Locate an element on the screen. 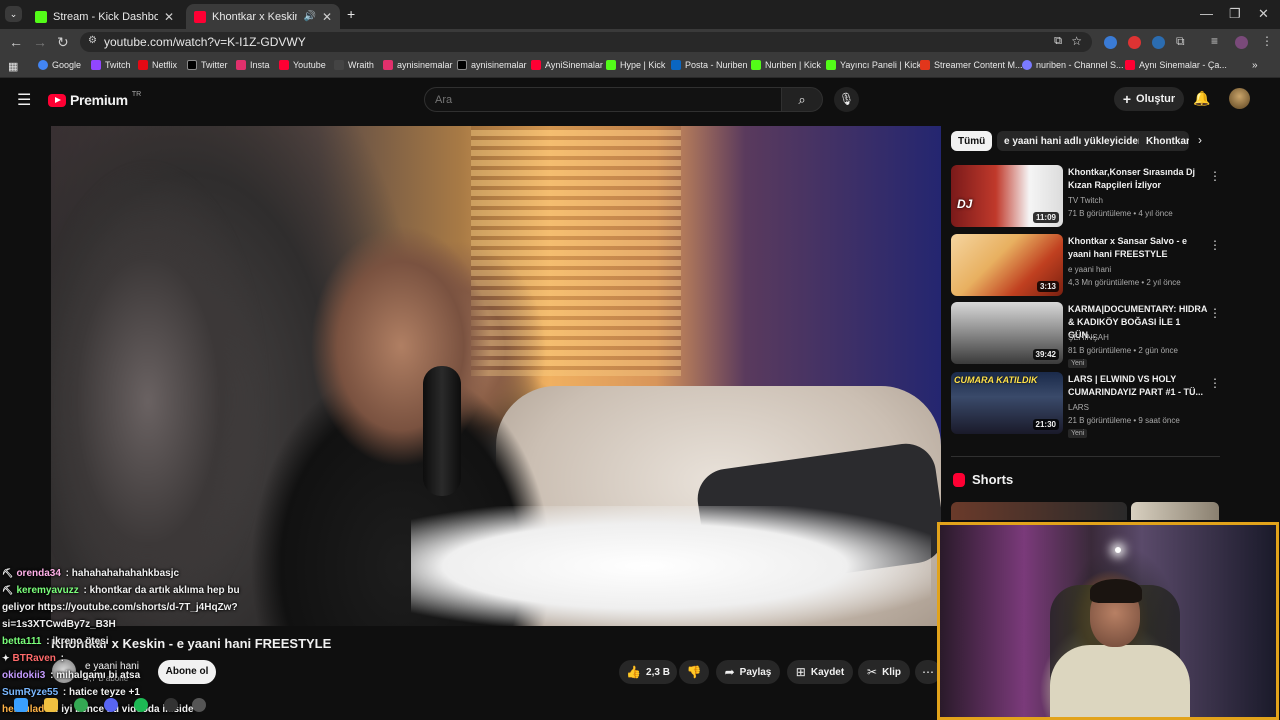 The width and height of the screenshot is (1280, 720). streamer-webcam is located at coordinates (1108, 621).